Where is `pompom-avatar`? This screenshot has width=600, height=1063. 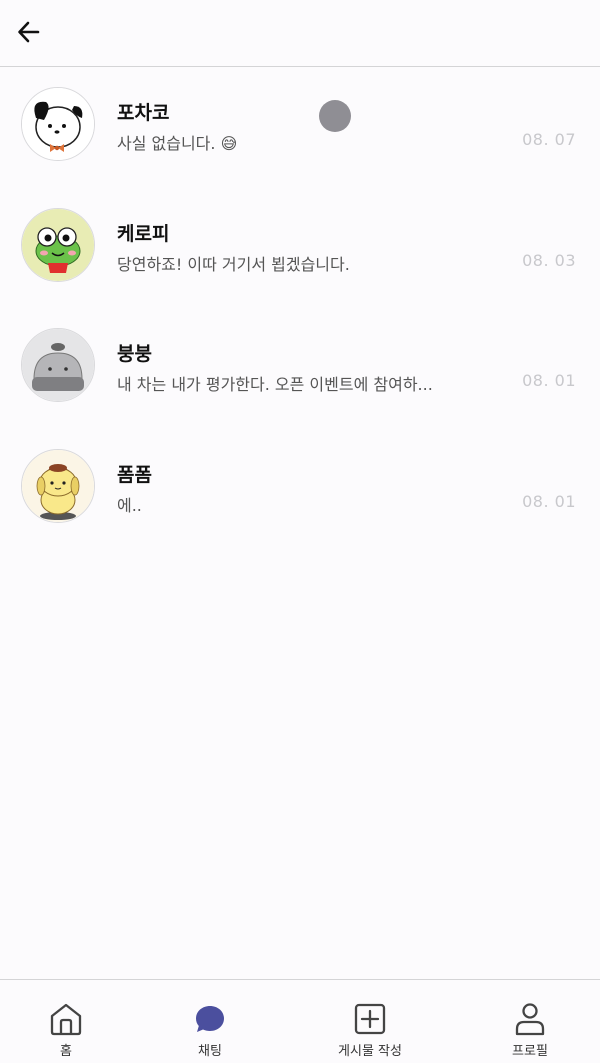 pompom-avatar is located at coordinates (58, 485).